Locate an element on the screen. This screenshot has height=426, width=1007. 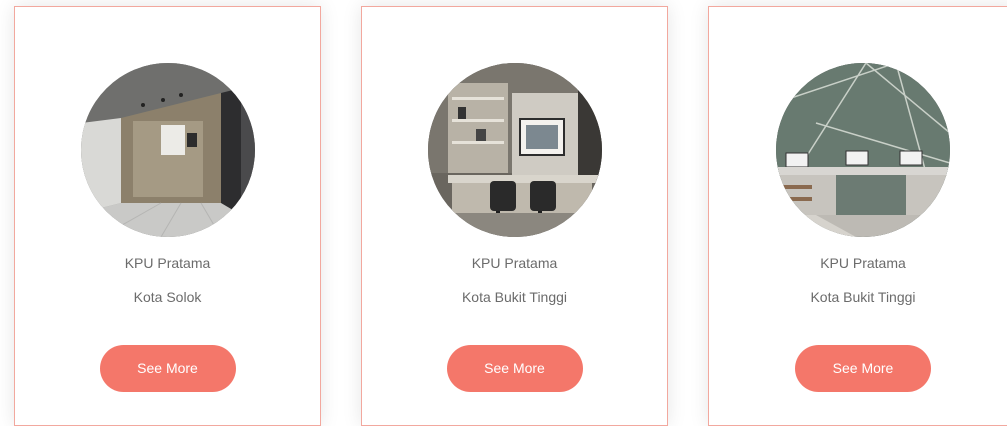
interior-lobby-image is located at coordinates (167, 150).